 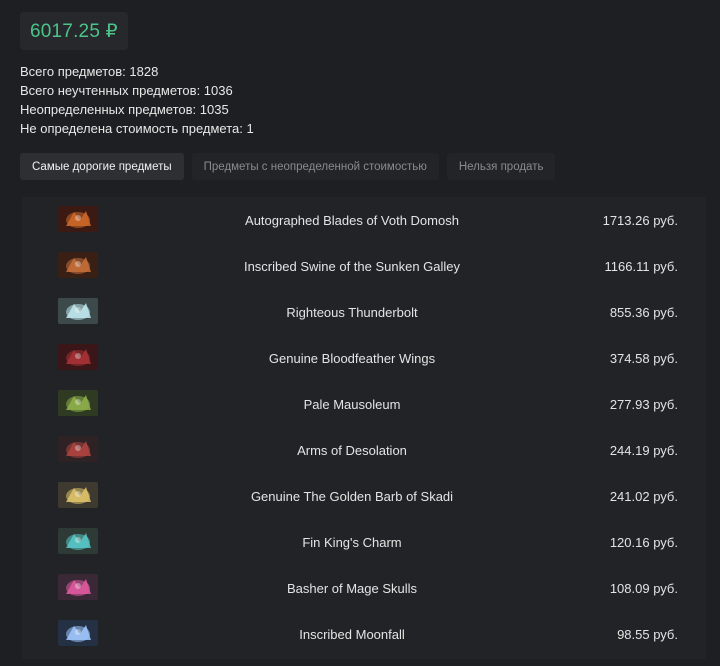 What do you see at coordinates (352, 220) in the screenshot?
I see `item-name: Autographed Blades of Voth Domosh` at bounding box center [352, 220].